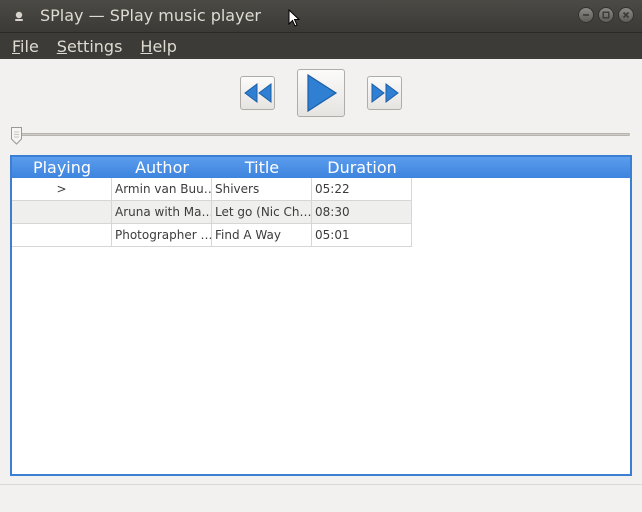 Image resolution: width=642 pixels, height=512 pixels. Describe the element at coordinates (16, 135) in the screenshot. I see `seek-slider-handle` at that location.